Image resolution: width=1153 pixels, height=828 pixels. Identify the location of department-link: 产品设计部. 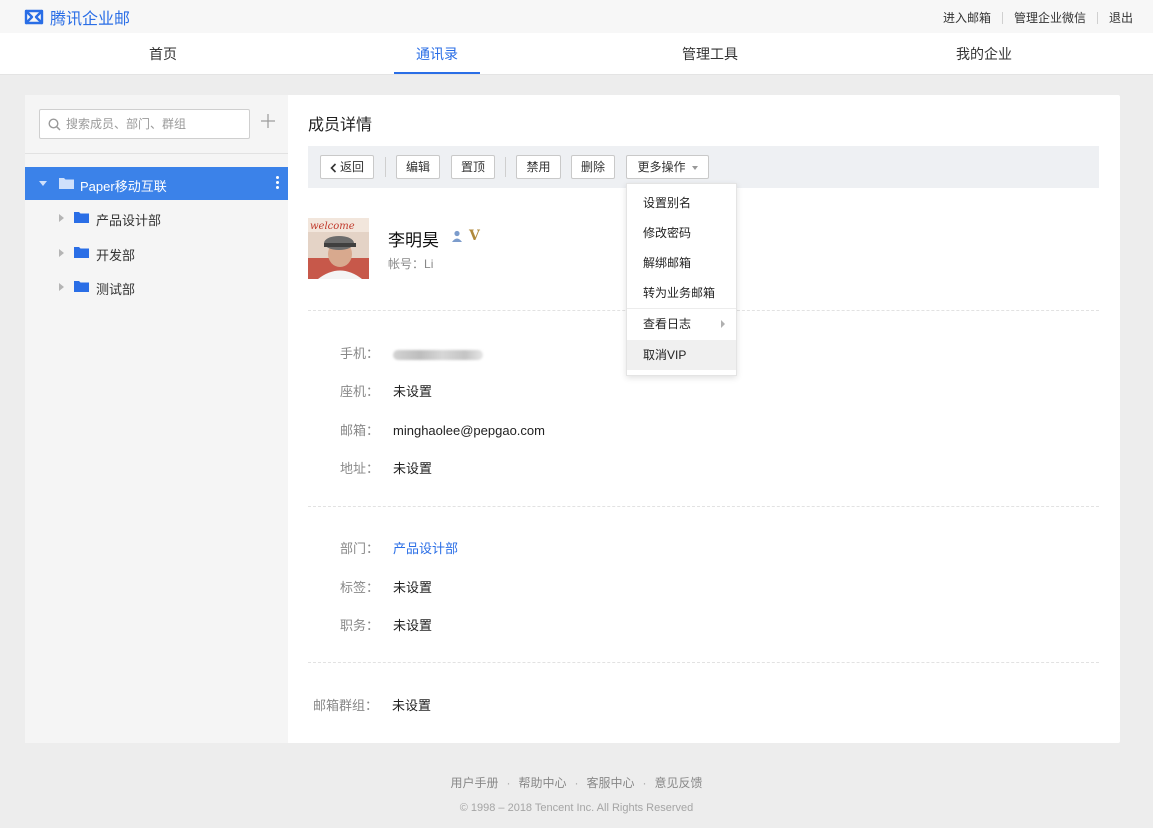
(425, 548).